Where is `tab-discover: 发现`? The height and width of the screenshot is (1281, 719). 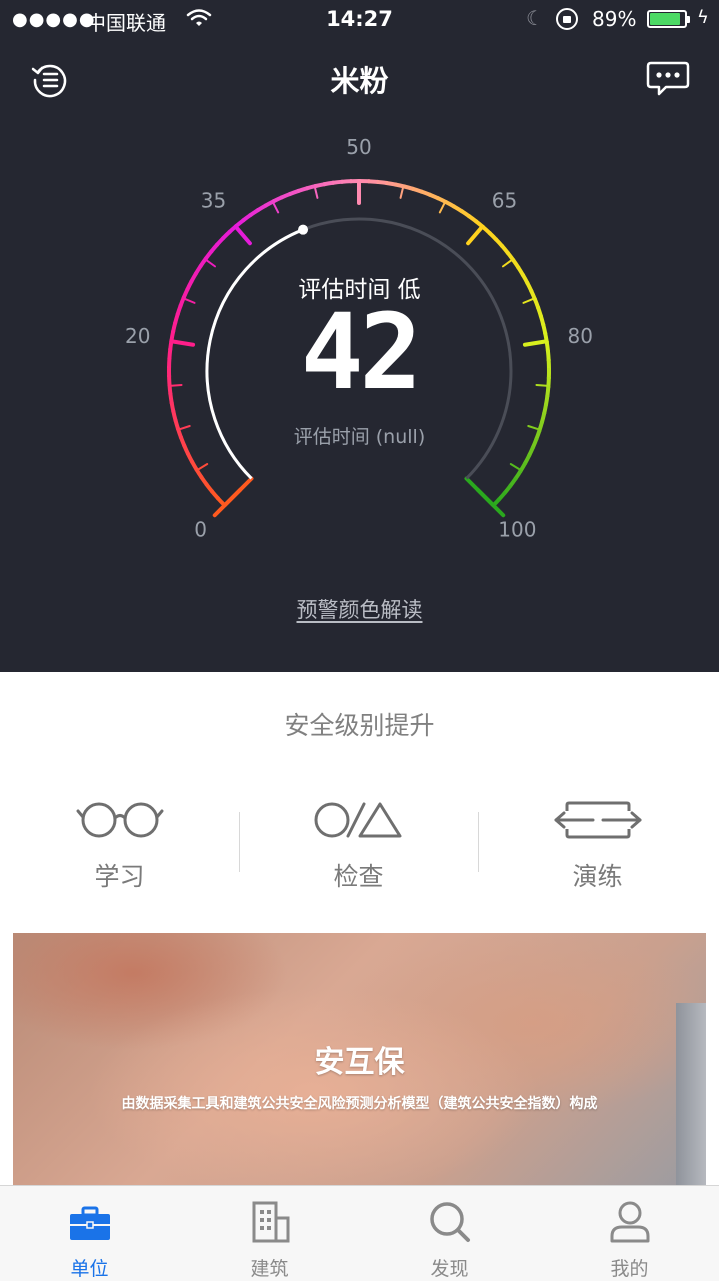
tab-discover: 发现 is located at coordinates (449, 1233).